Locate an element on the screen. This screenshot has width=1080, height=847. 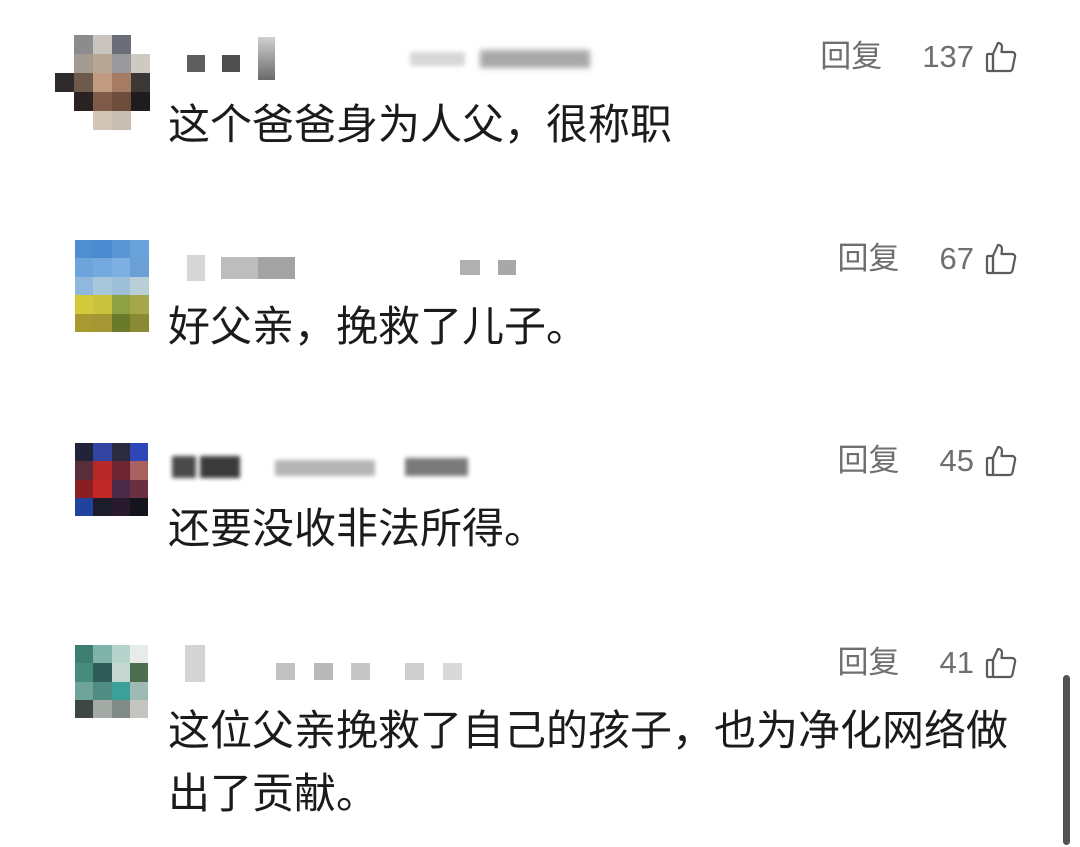
like-count: 41 is located at coordinates (956, 662).